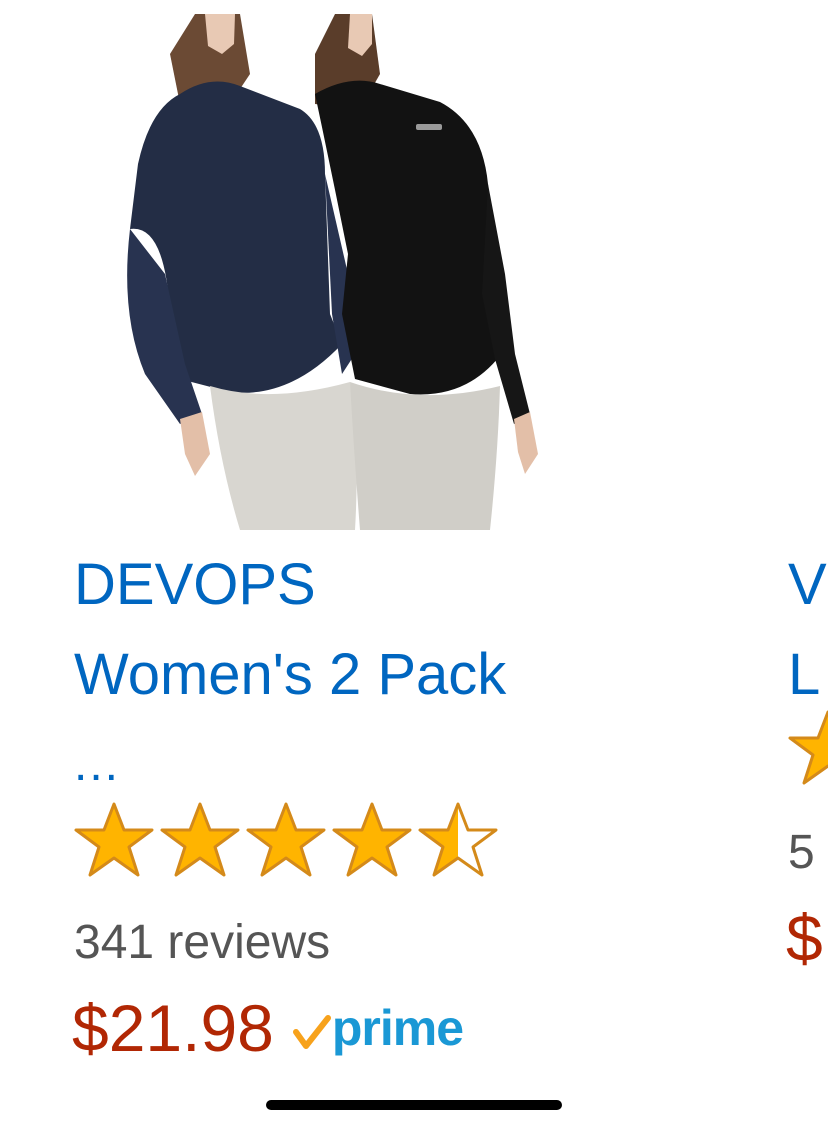 This screenshot has height=1126, width=828. I want to click on prime-check-icon, so click(311, 1032).